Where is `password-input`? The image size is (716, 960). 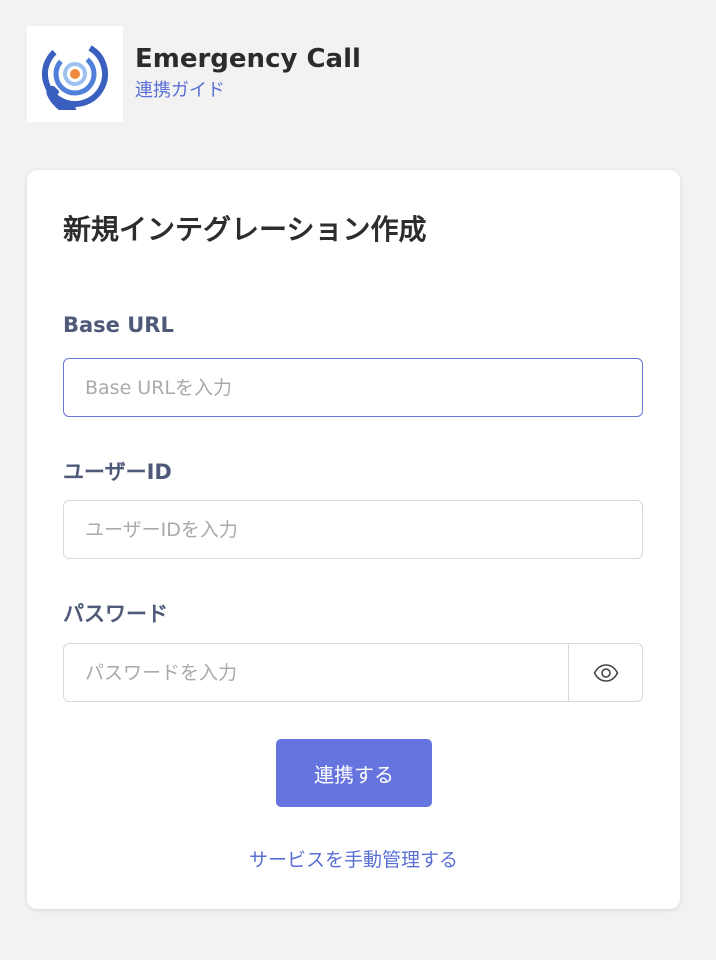
password-input is located at coordinates (316, 672).